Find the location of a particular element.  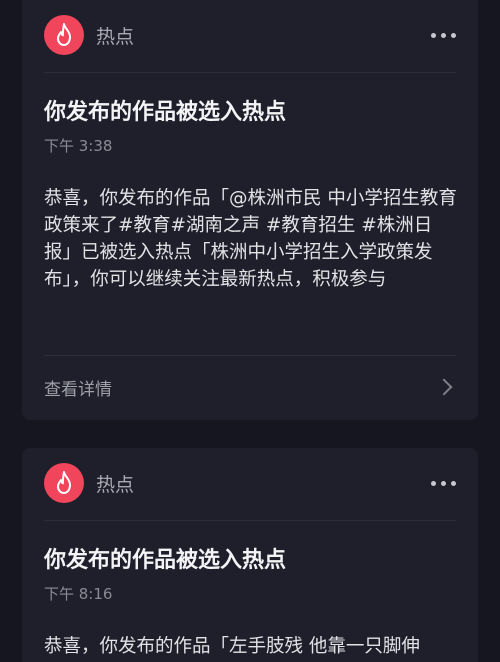

view-details-label: 查看详情 is located at coordinates (78, 389).